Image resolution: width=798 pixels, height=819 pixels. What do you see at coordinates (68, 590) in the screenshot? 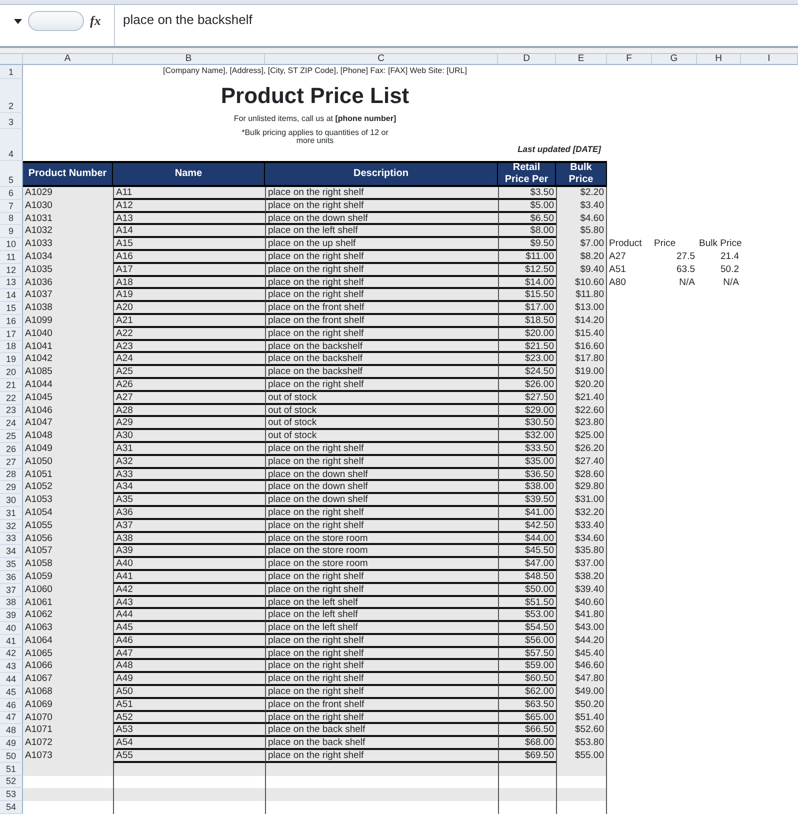
I see `table-cell: A1060` at bounding box center [68, 590].